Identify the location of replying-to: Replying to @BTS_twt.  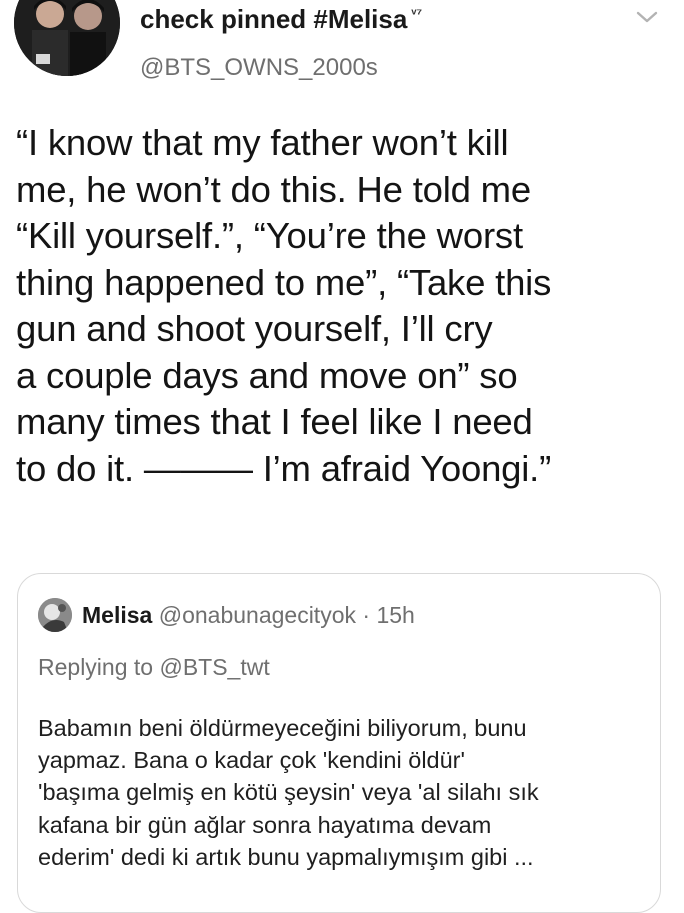
(154, 667).